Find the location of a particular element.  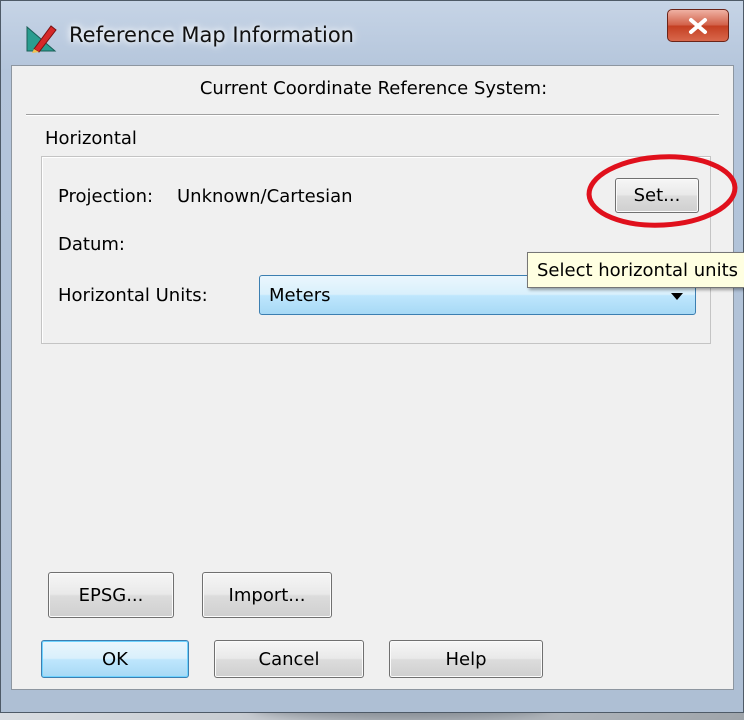

horizontal-group-label: Horizontal is located at coordinates (91, 138).